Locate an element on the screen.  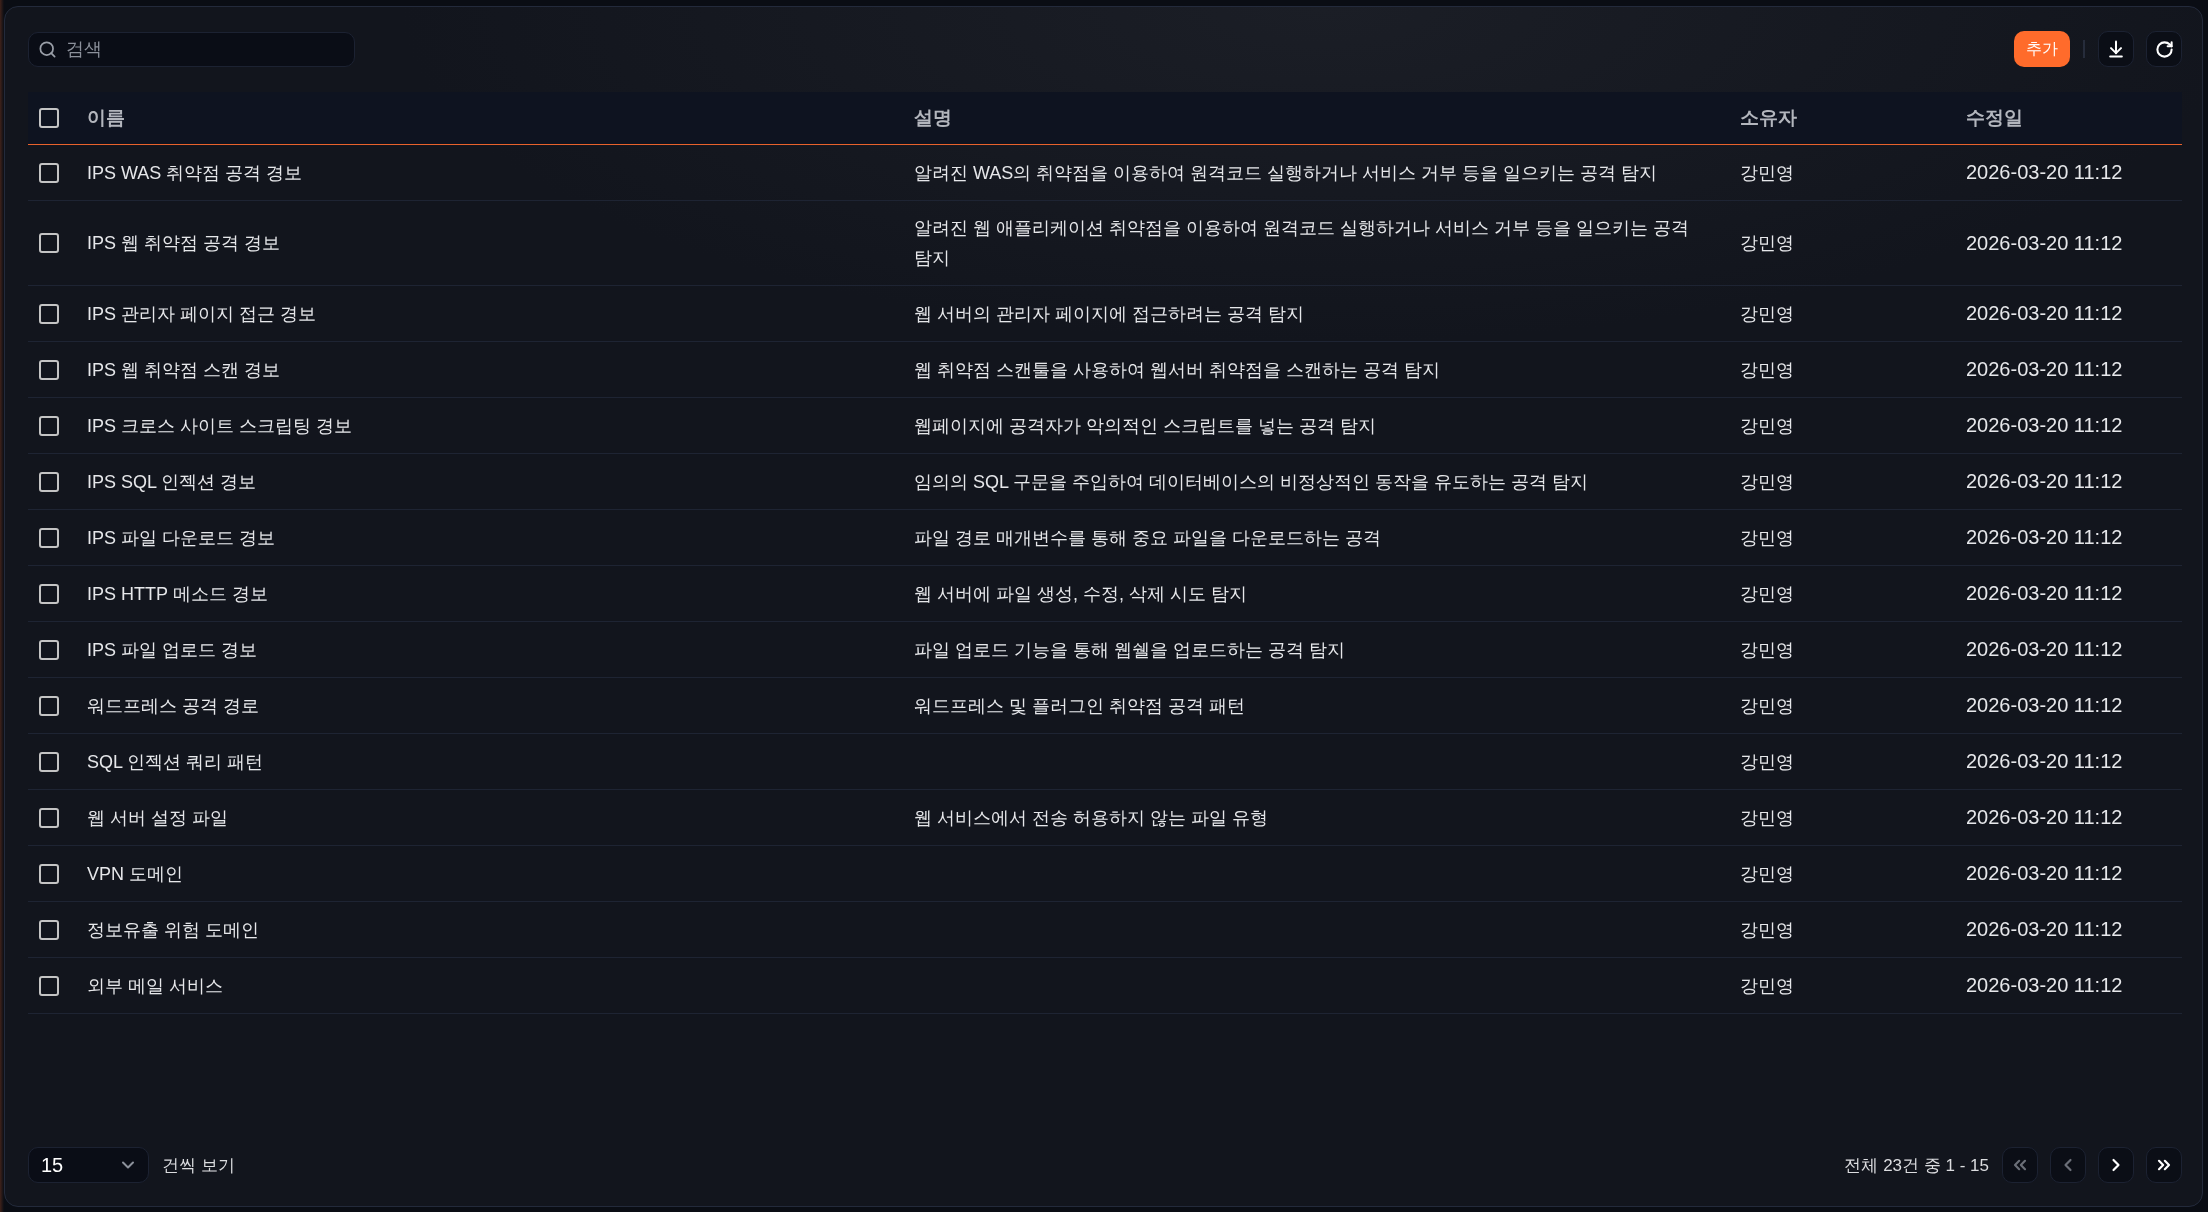
description-cell: 파일 업로드 기능을 통해 웹쉘을 업로드하는 공격 탐지 is located at coordinates (1129, 649).